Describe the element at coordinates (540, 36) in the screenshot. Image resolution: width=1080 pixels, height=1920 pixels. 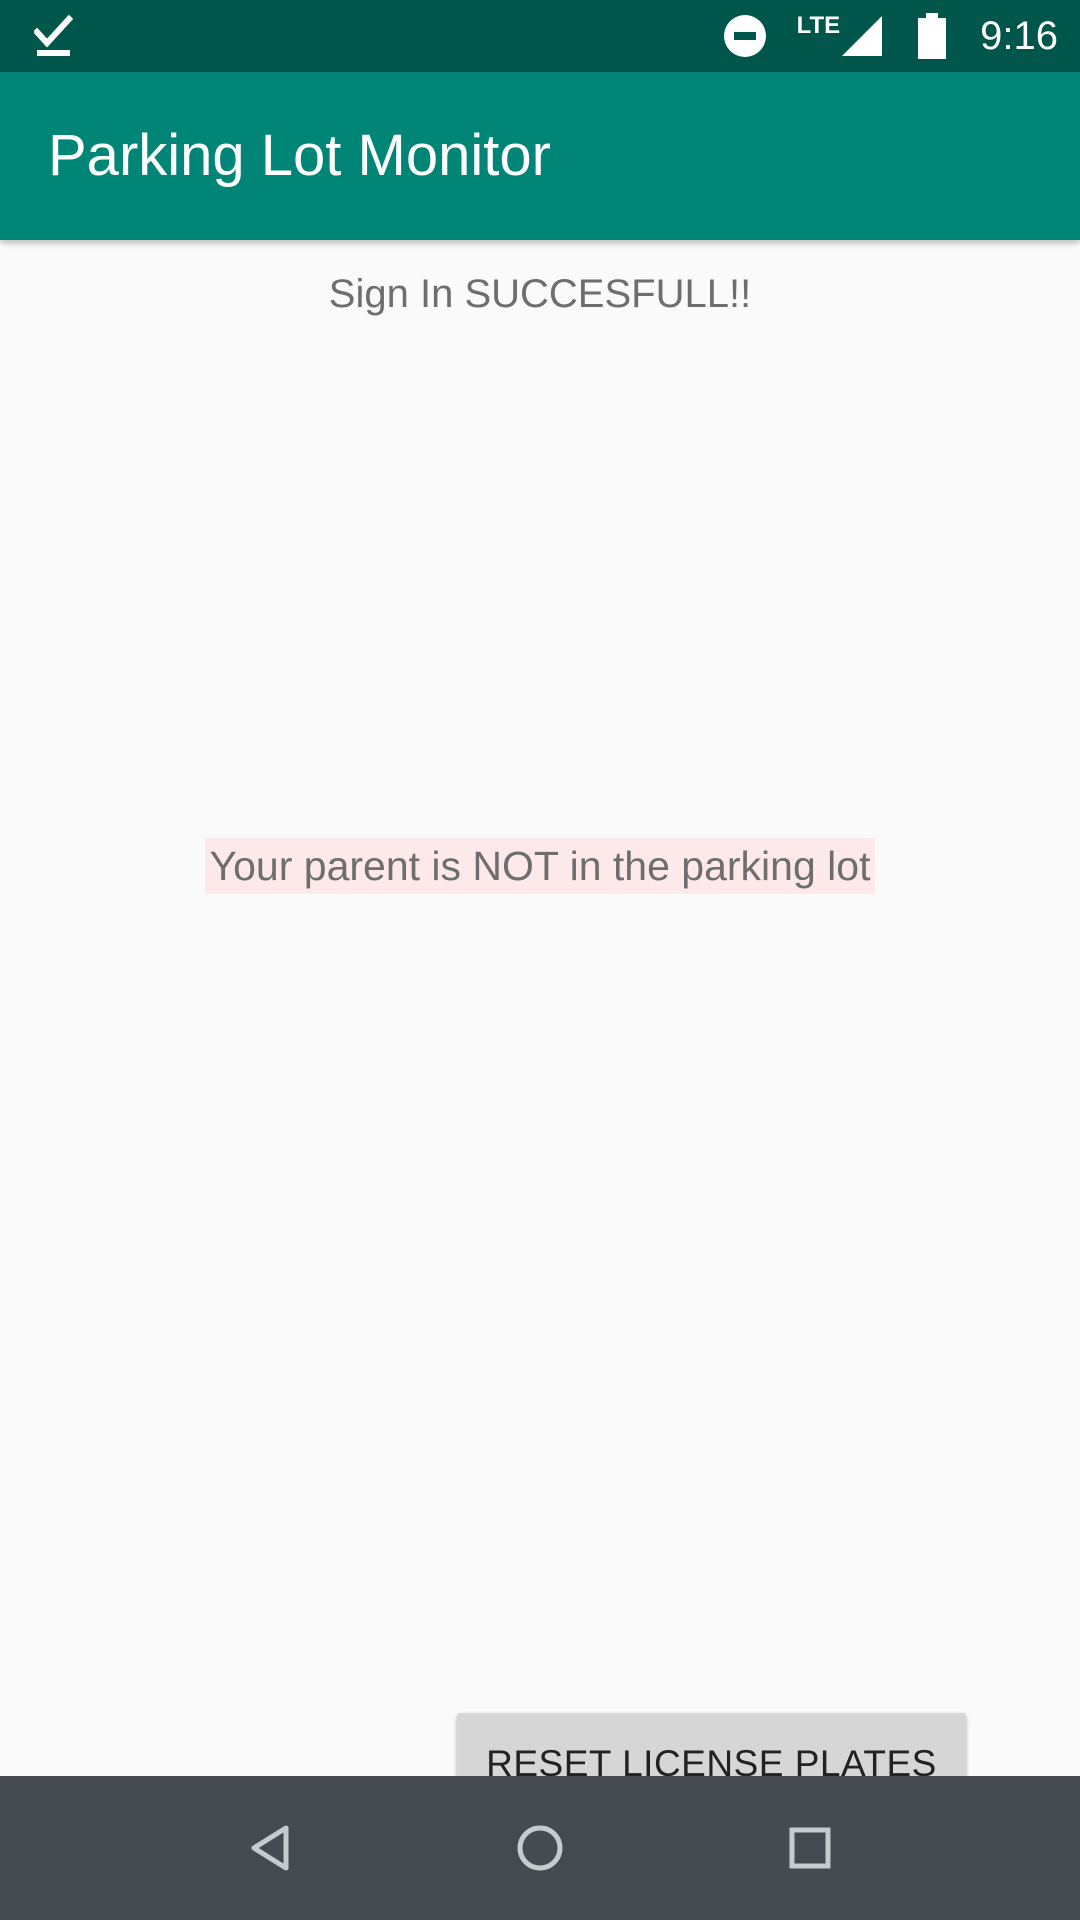
I see `status-bar: LTE 9:16` at that location.